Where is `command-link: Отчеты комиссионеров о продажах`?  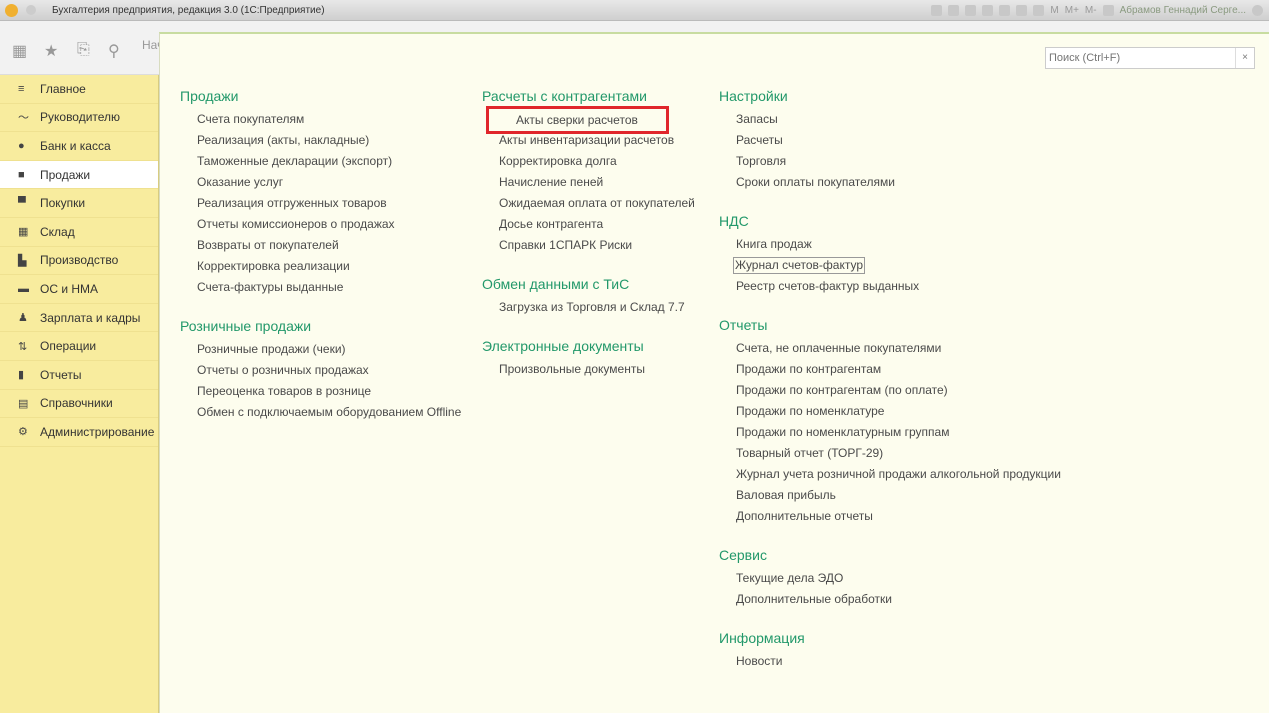
command-link: Отчеты комиссионеров о продажах is located at coordinates (320, 224).